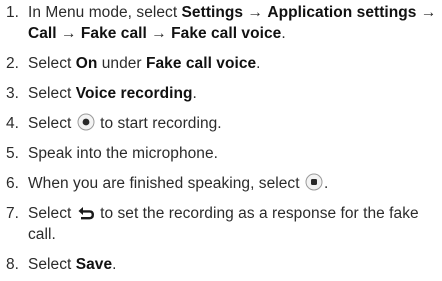 This screenshot has height=281, width=442. Describe the element at coordinates (233, 93) in the screenshot. I see `step-text: Select Voice recording.` at that location.